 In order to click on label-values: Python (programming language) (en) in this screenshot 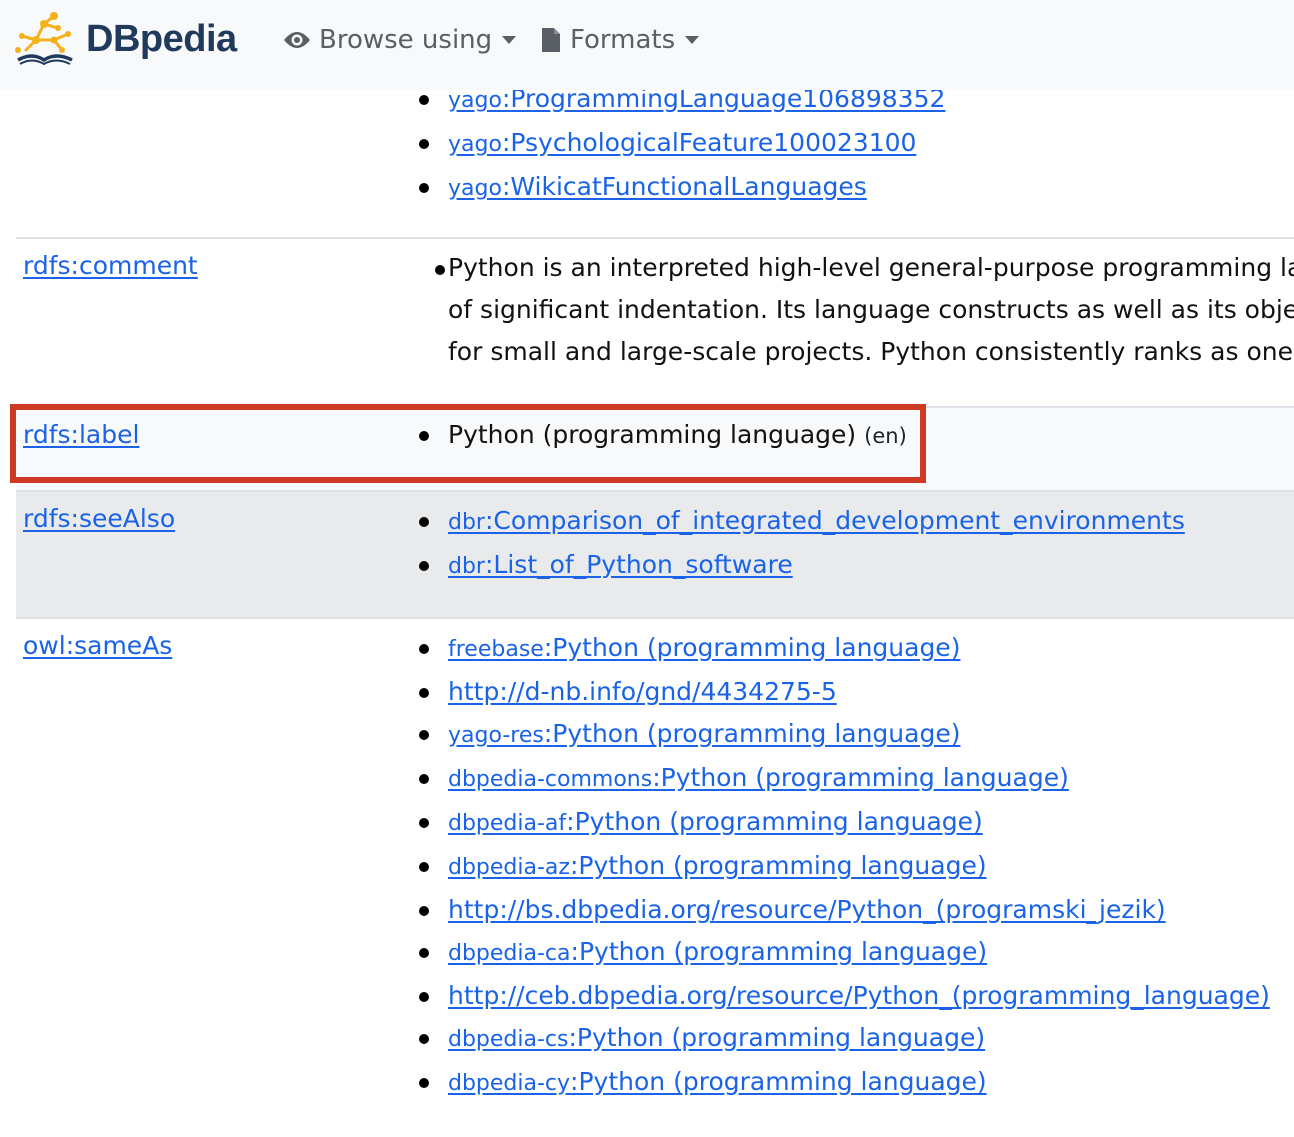, I will do `click(661, 435)`.